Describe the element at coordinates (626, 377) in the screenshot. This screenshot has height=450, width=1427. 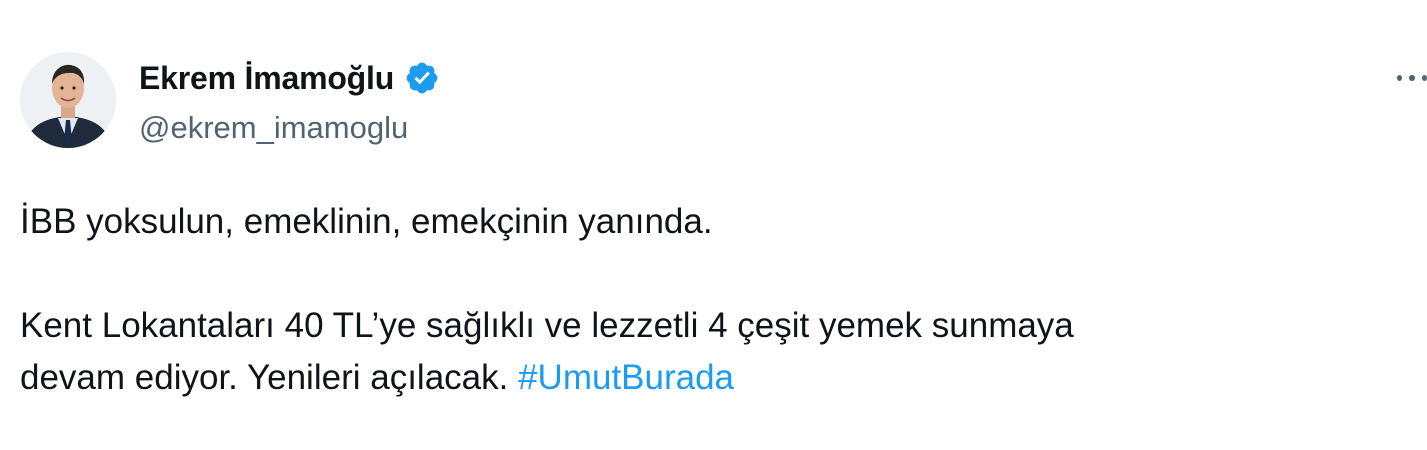
I see `hashtag-link: #UmutBurada` at that location.